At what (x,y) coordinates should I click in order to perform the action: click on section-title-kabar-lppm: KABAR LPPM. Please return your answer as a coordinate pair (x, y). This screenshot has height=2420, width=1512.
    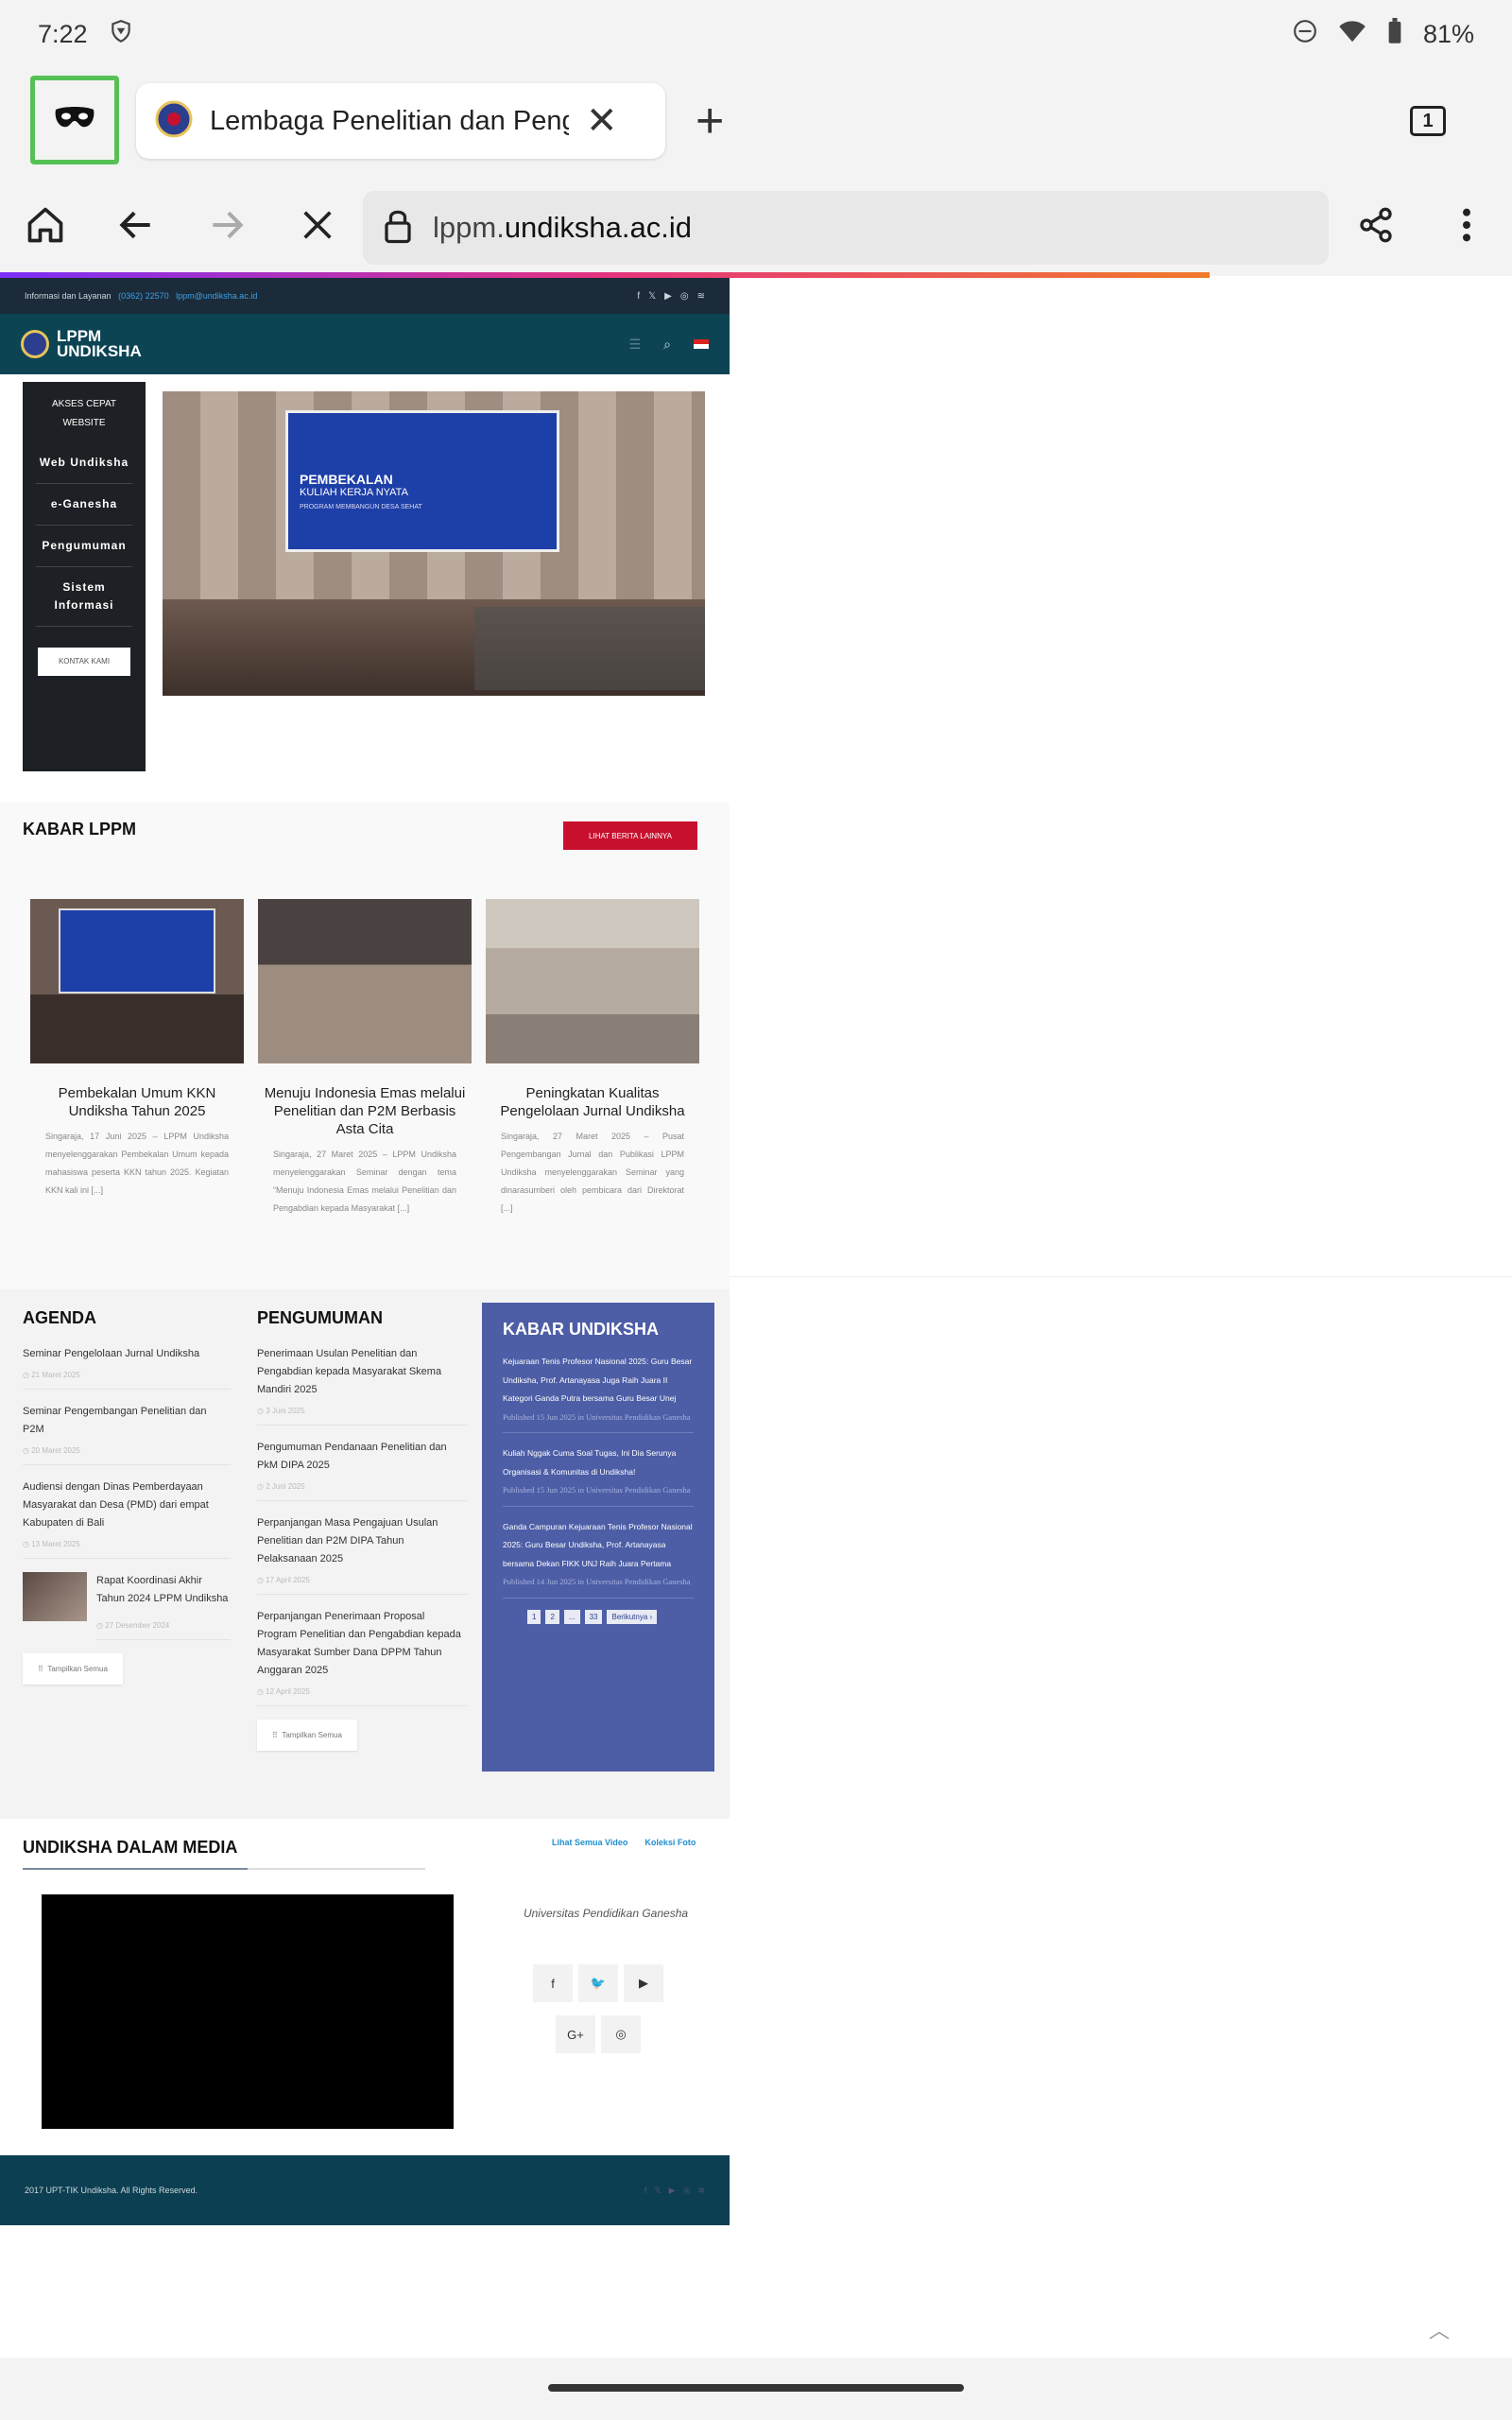
    Looking at the image, I should click on (79, 829).